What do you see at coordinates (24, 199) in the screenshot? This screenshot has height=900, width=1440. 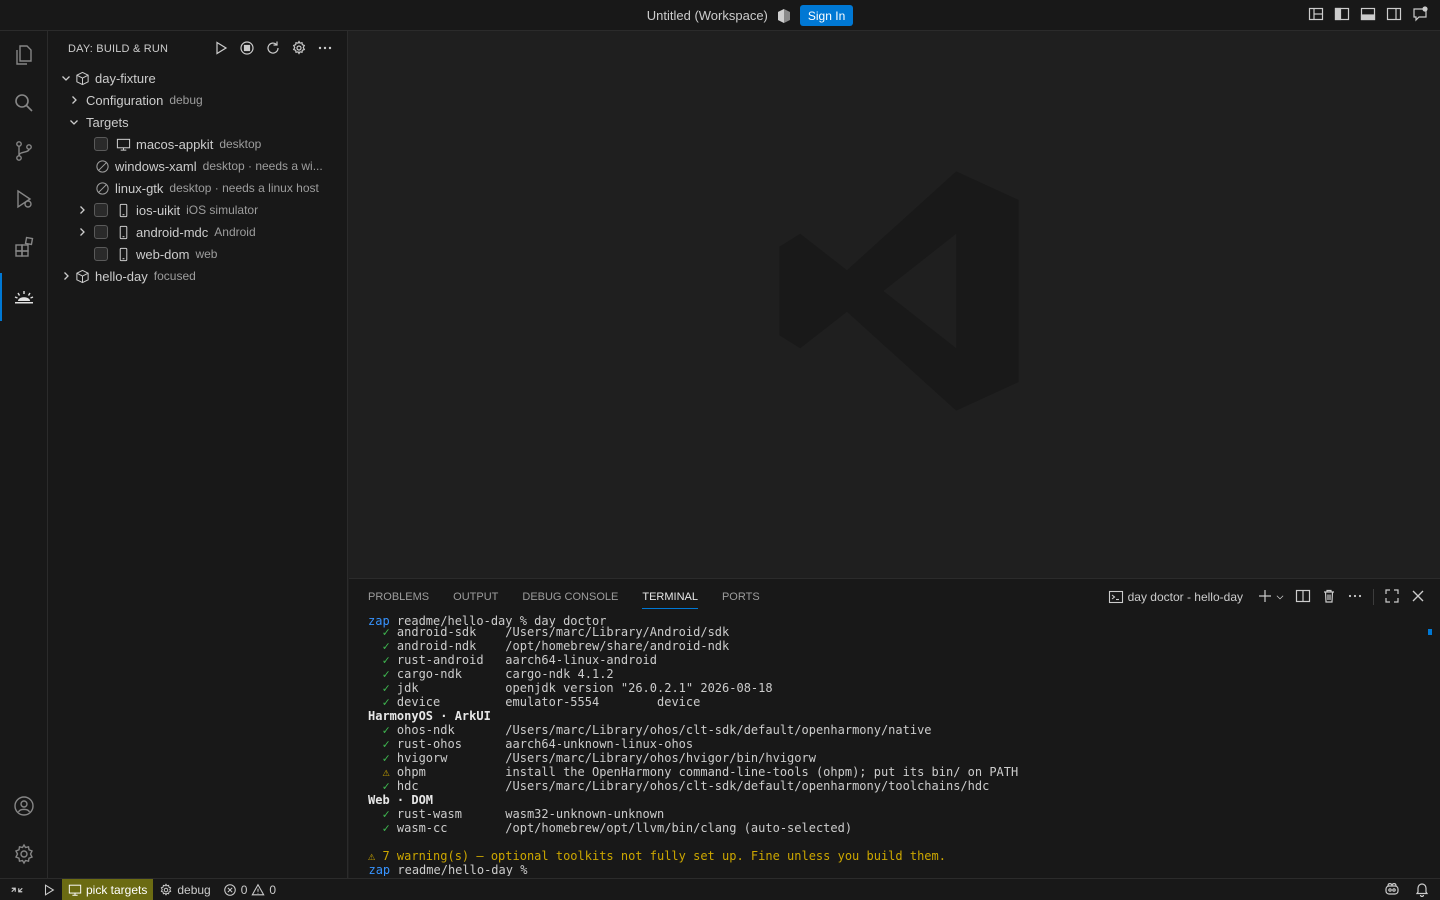 I see `run-debug-icon` at bounding box center [24, 199].